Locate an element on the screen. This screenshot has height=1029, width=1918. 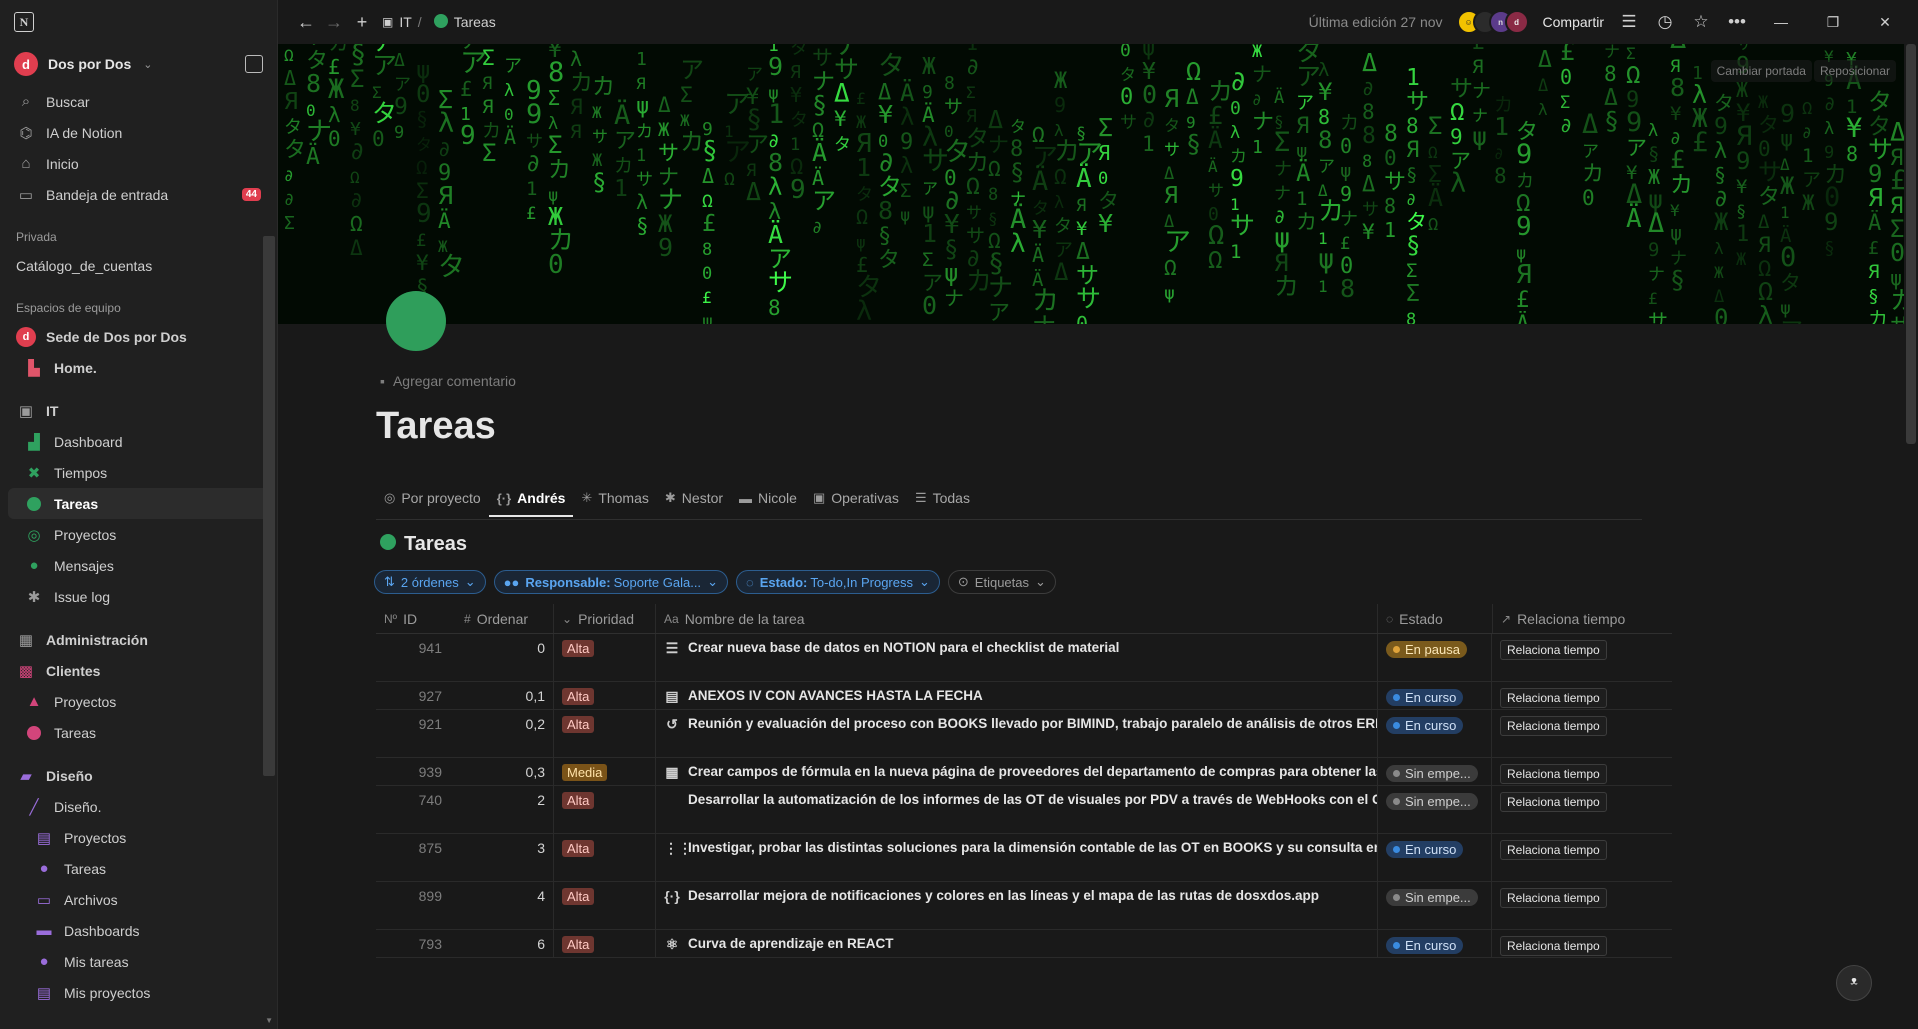
sidebar-item-diseno-tareas: ● Tareas is located at coordinates (138, 868).